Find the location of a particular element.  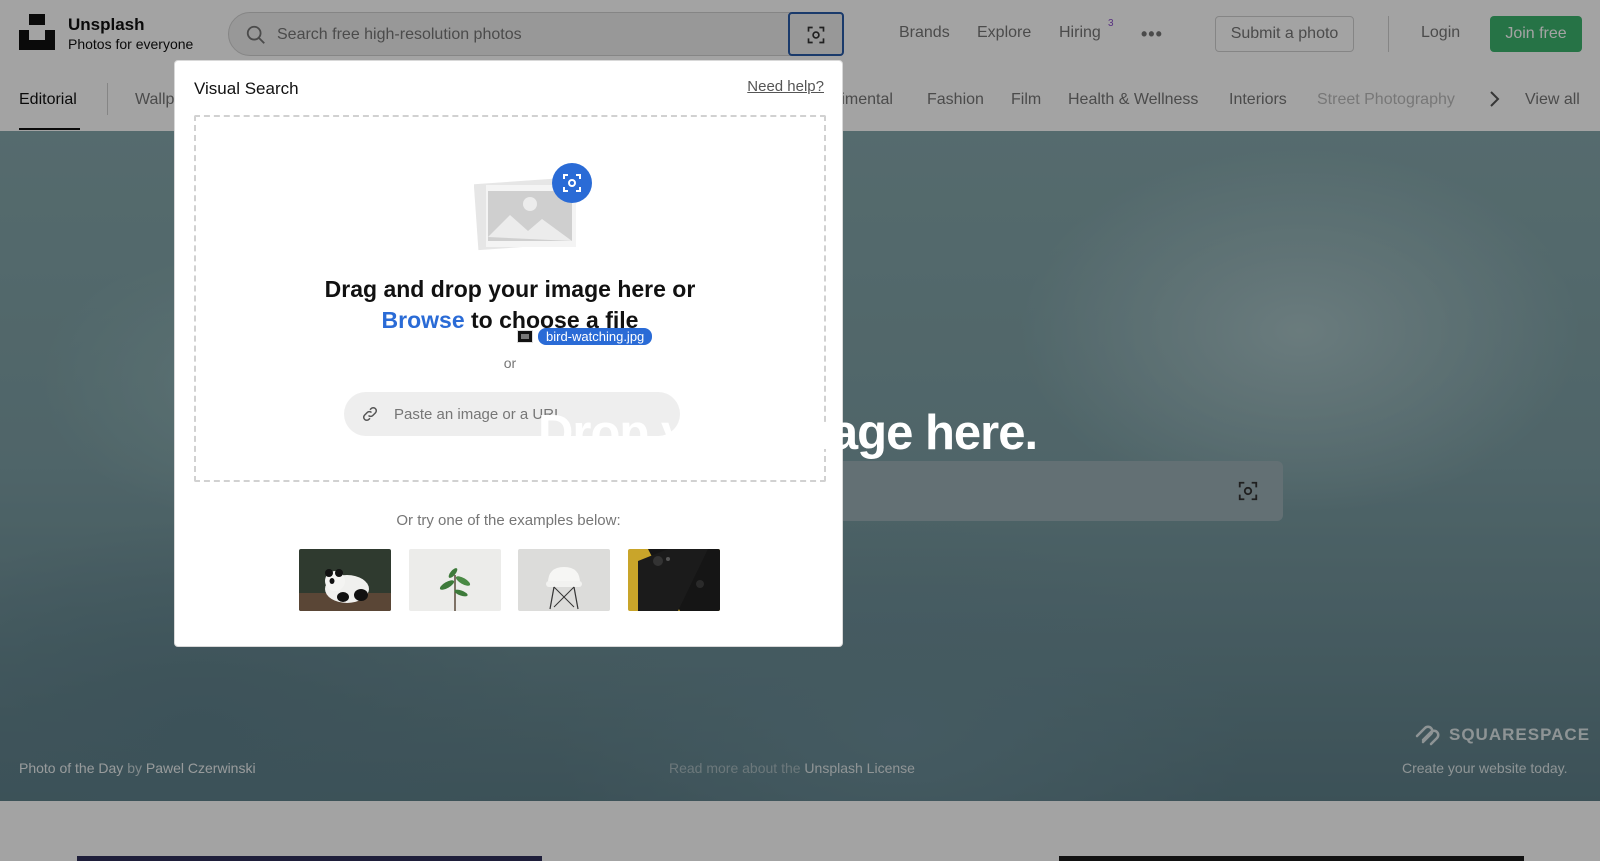

dragged-file-name: bird-watching.jpg is located at coordinates (595, 336).